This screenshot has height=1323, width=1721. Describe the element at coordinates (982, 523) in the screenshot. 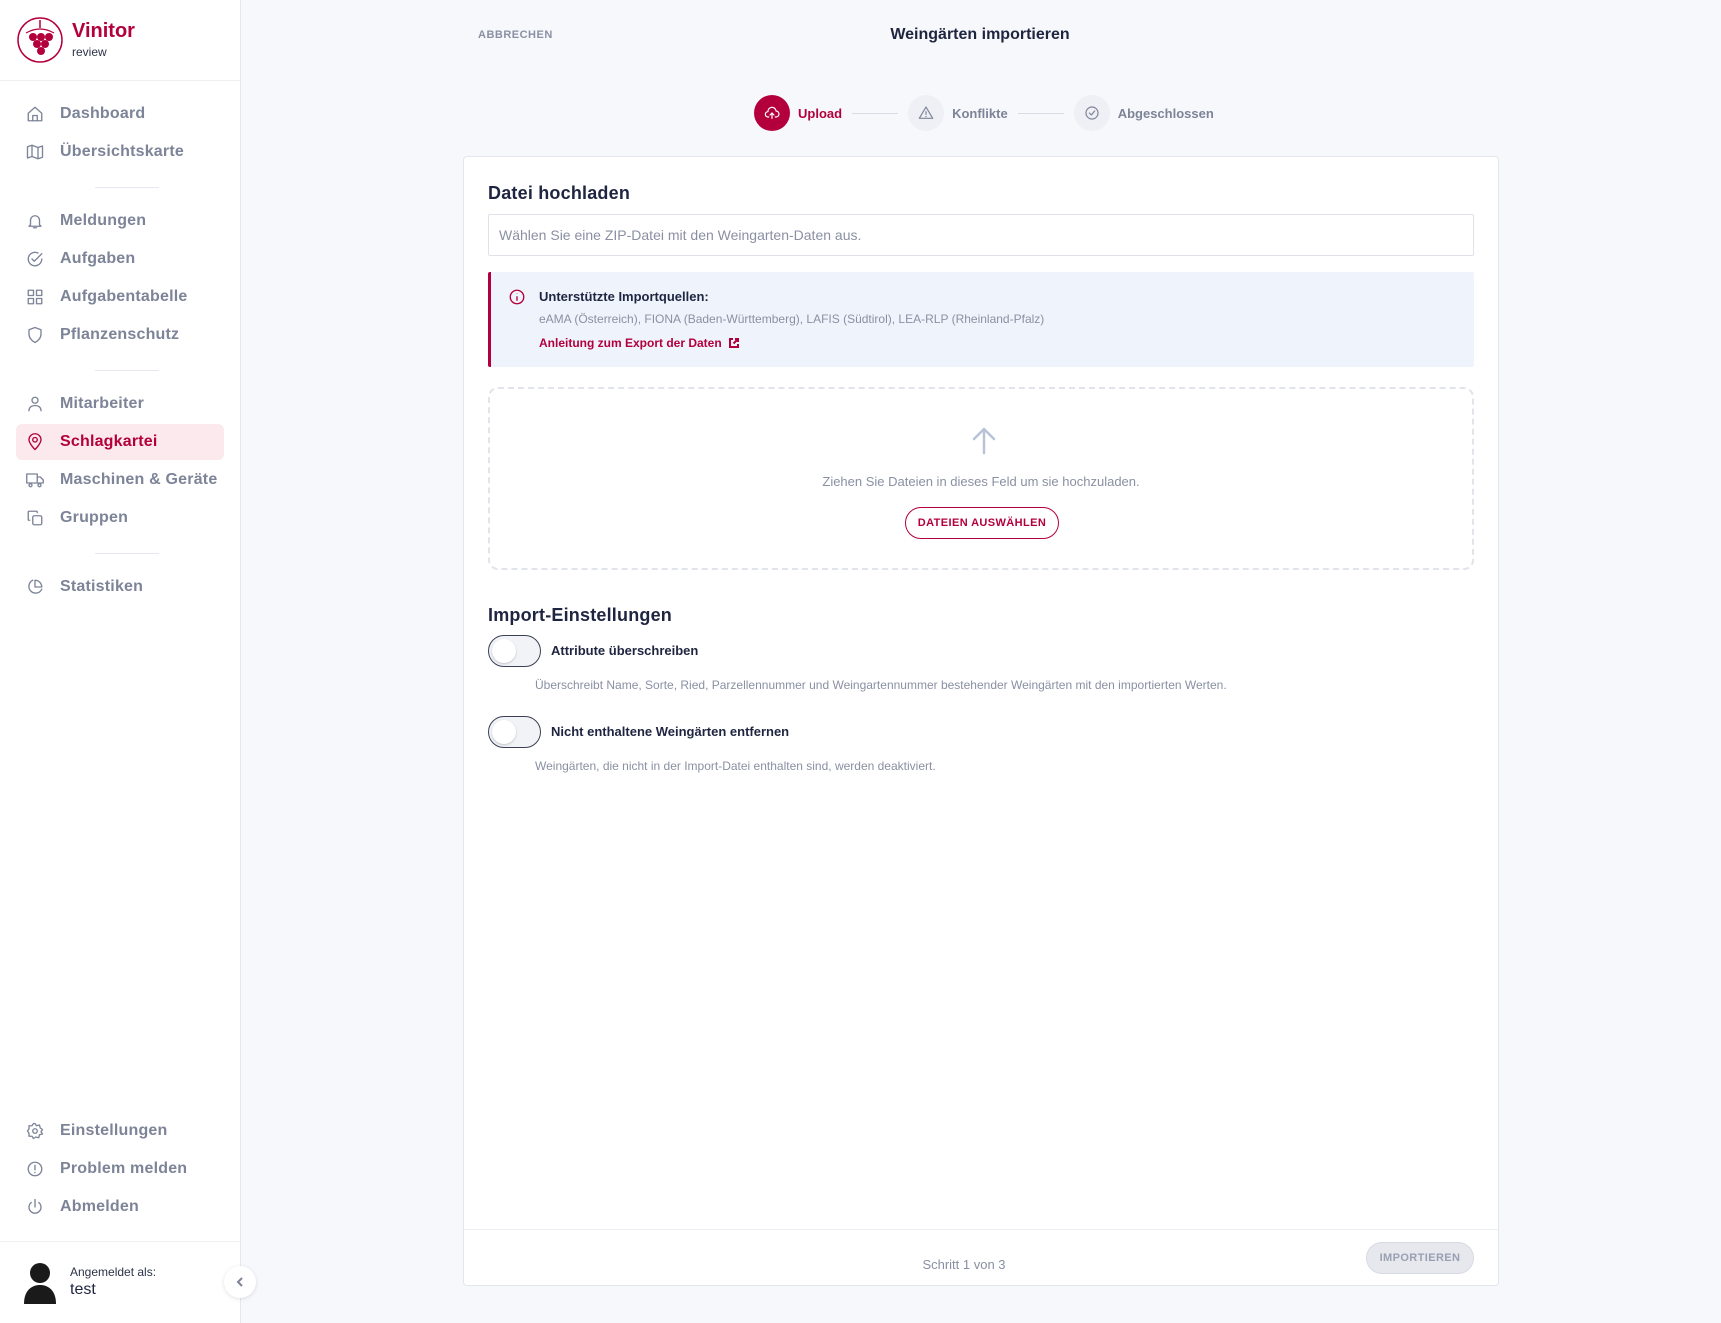

I see `select-files-button: DATEIEN AUSWÄHLEN` at that location.